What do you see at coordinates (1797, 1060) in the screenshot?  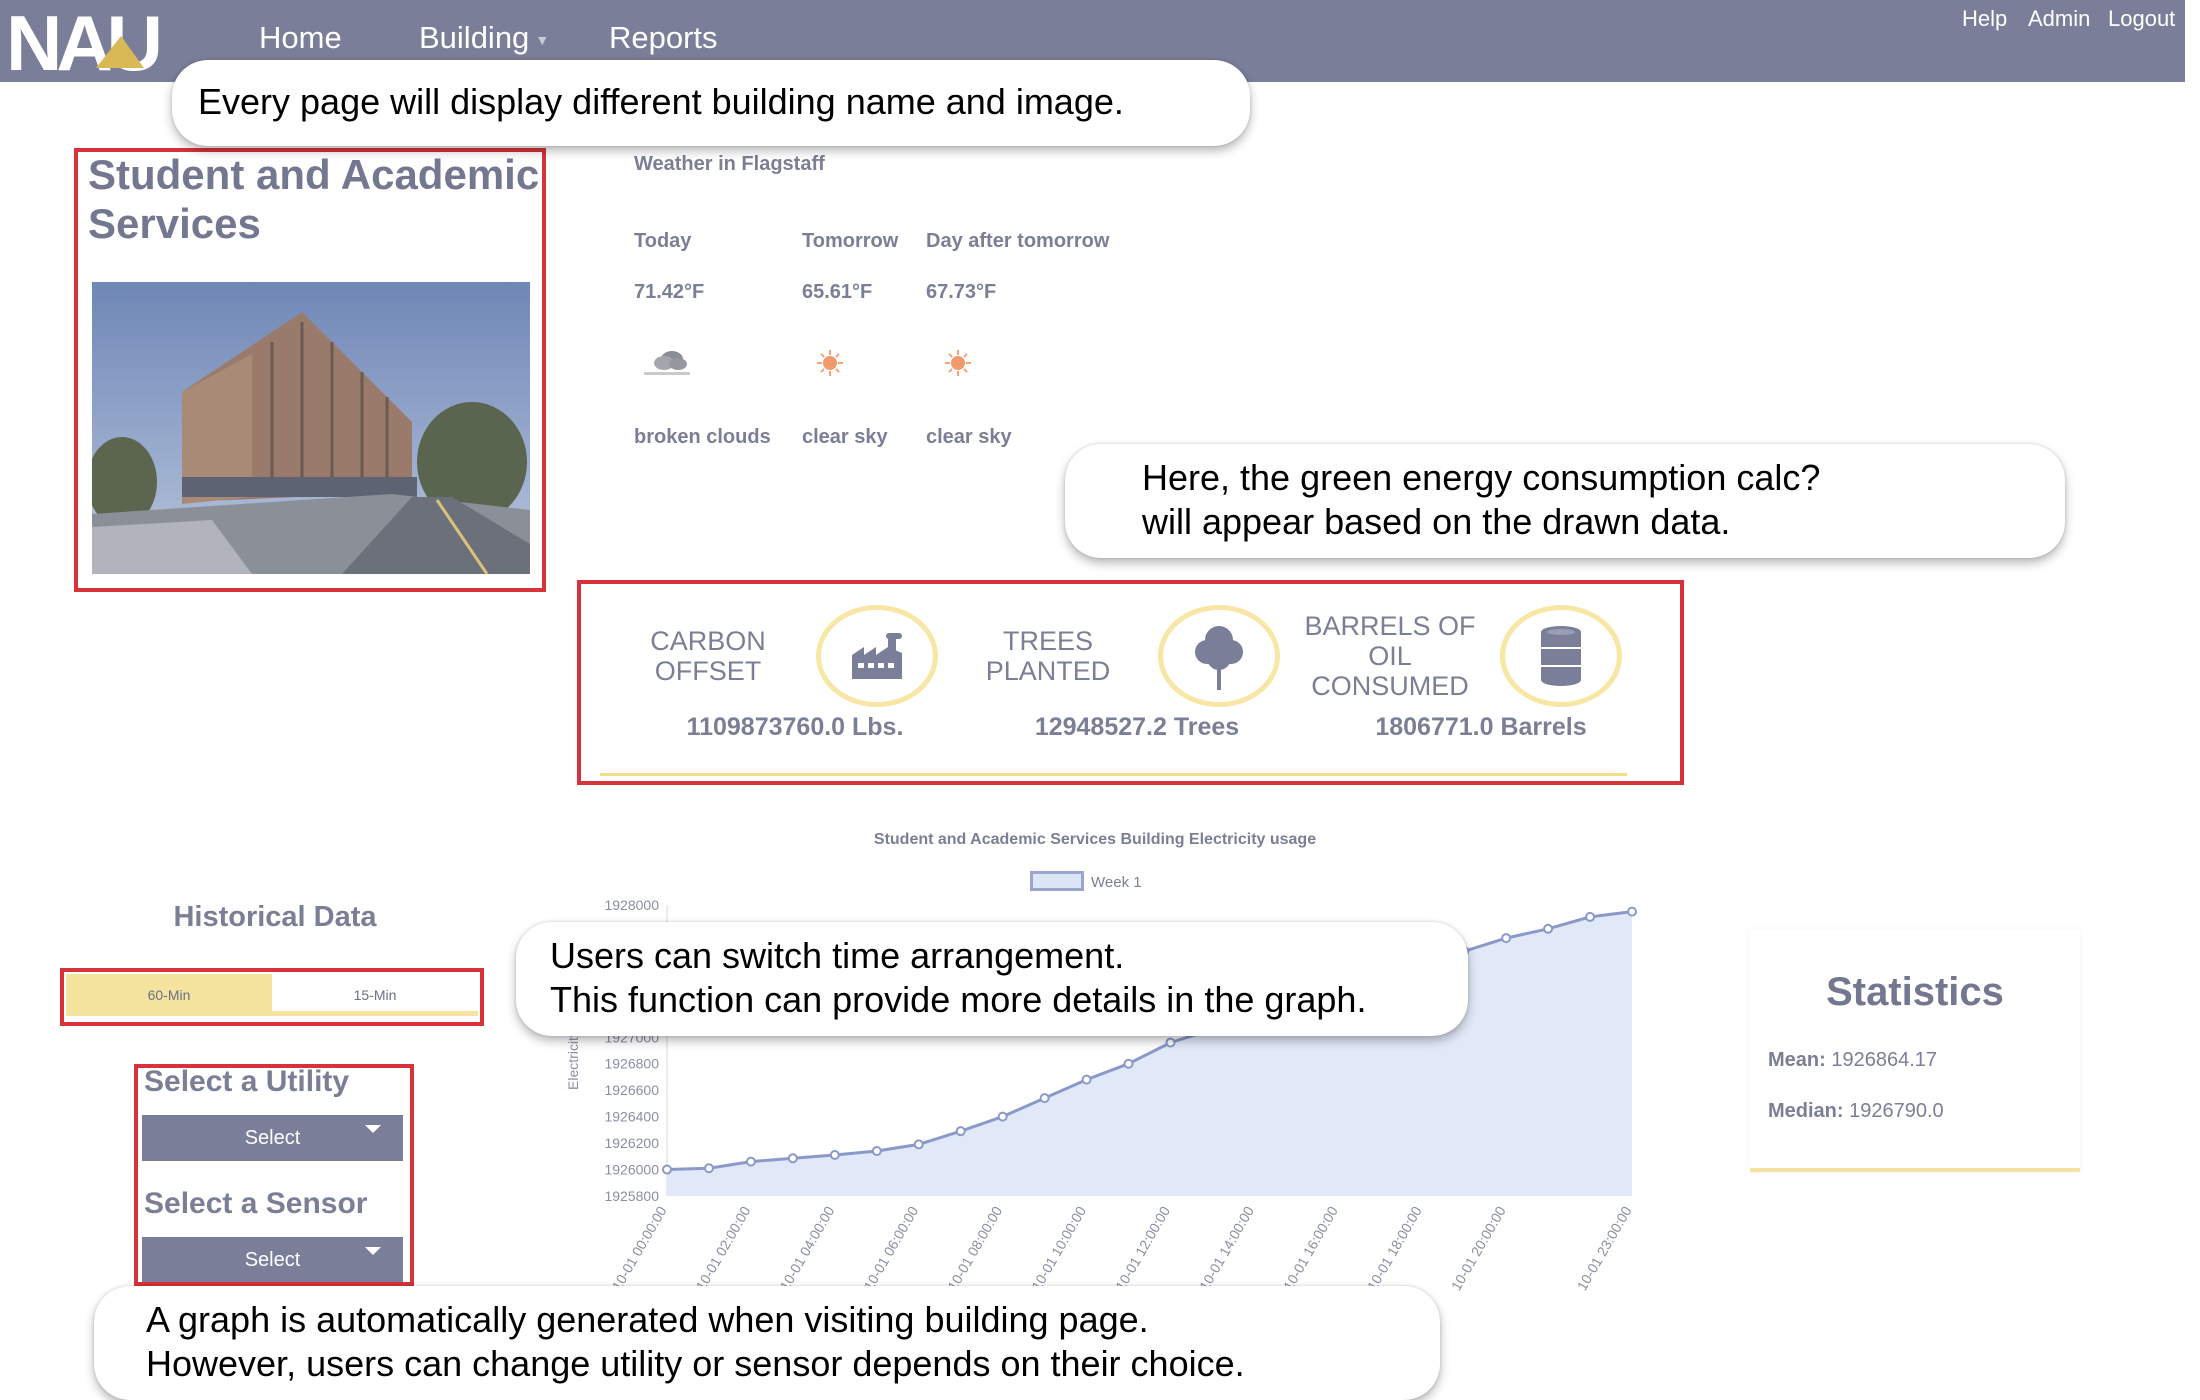 I see `stat-mean-label: Mean:` at bounding box center [1797, 1060].